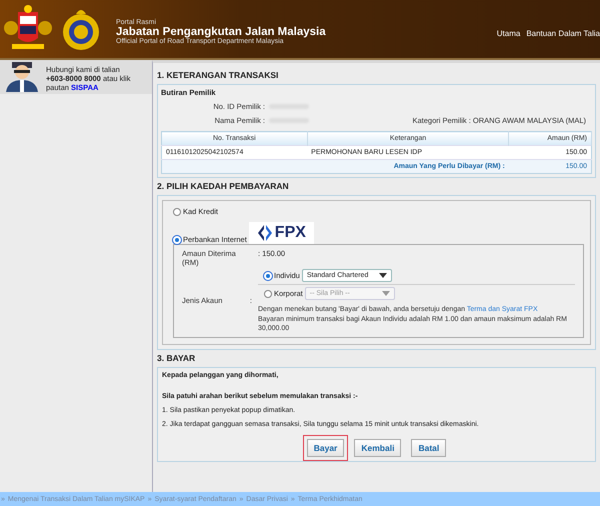  What do you see at coordinates (281, 233) in the screenshot?
I see `fpx-logo: FPX` at bounding box center [281, 233].